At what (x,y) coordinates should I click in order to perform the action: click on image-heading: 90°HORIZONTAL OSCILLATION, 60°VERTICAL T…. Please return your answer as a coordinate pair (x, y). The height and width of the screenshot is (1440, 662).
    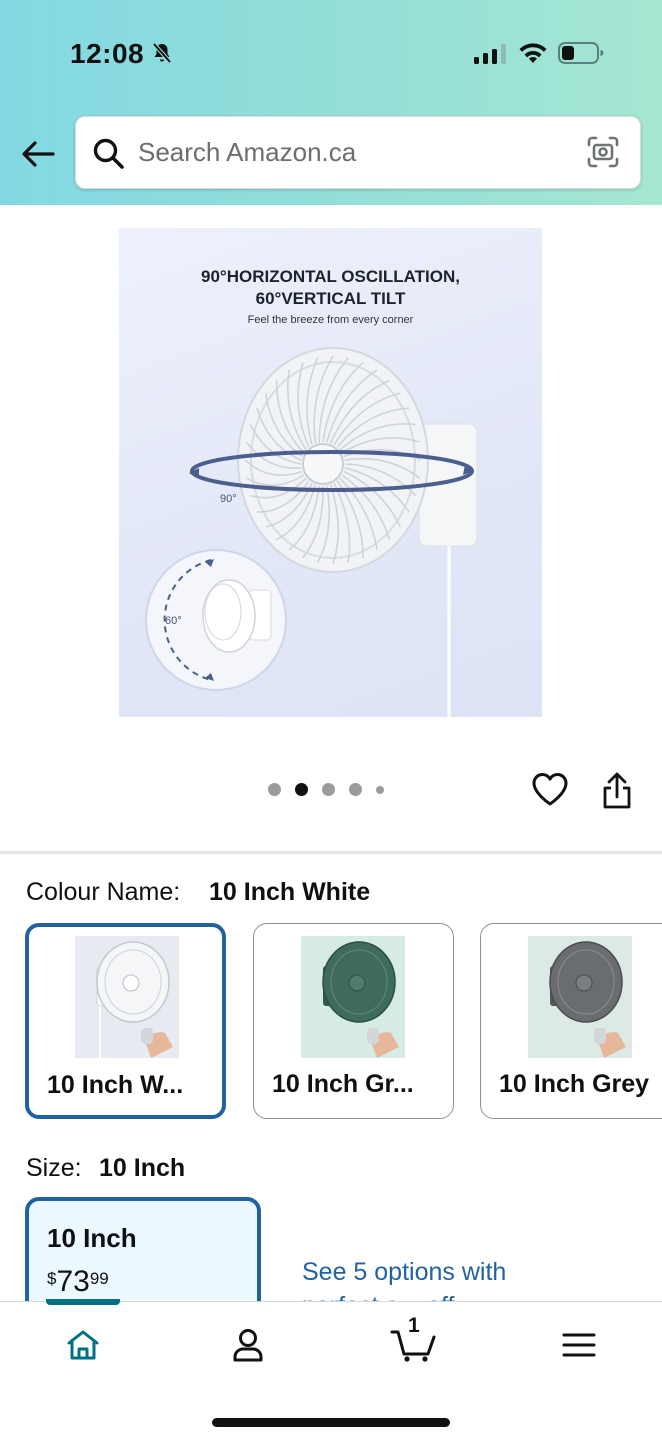
    Looking at the image, I should click on (330, 288).